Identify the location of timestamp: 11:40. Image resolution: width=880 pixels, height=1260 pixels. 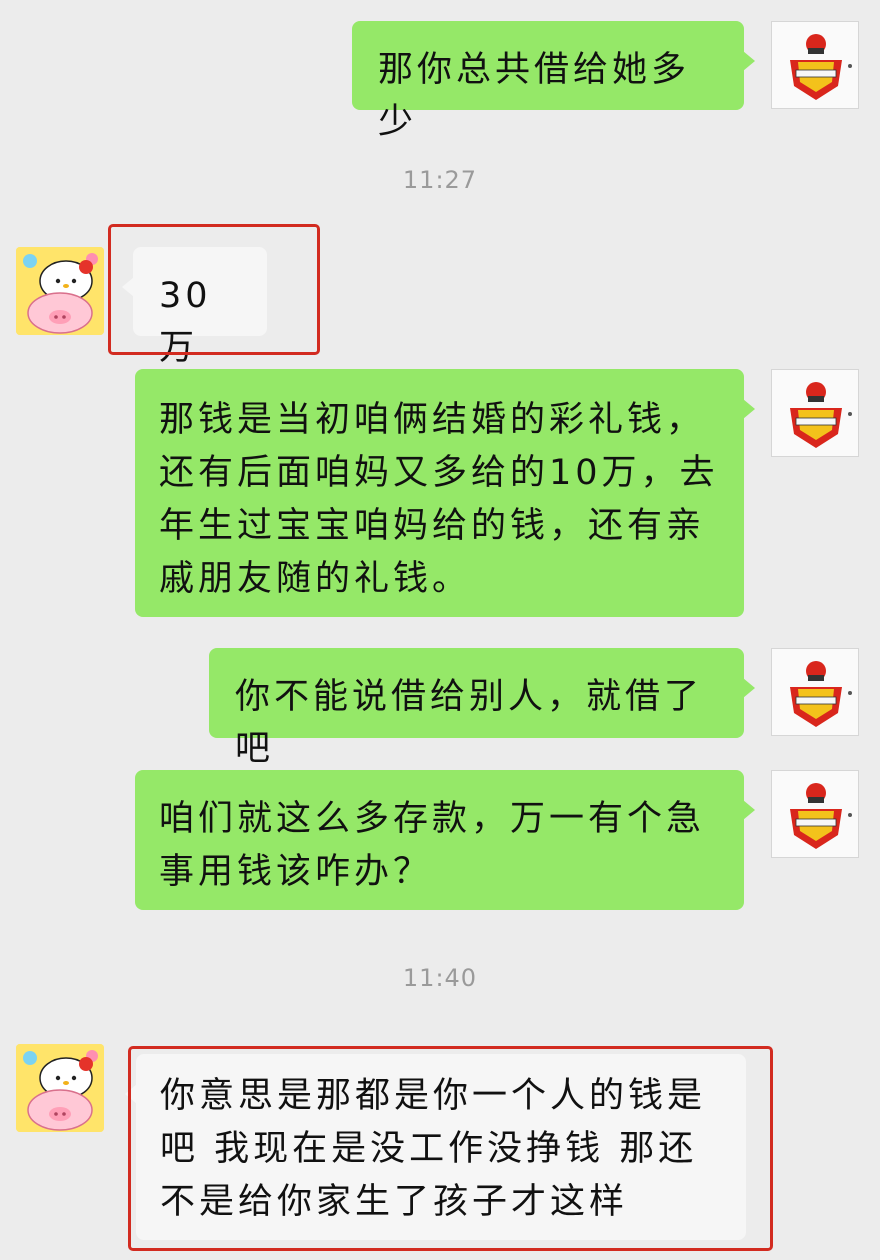
(440, 978).